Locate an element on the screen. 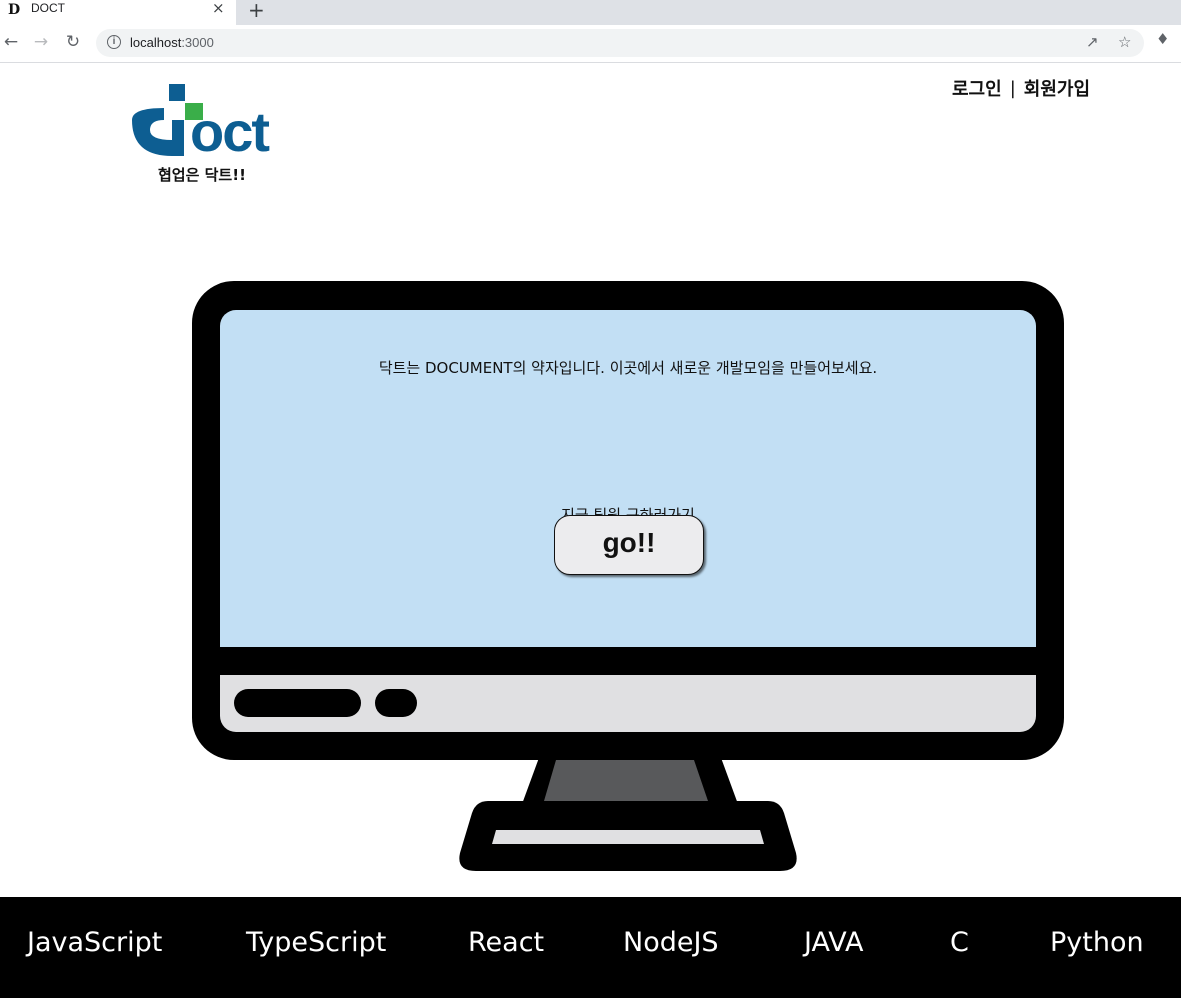  footer-tag-typescript: TypeScript is located at coordinates (316, 942).